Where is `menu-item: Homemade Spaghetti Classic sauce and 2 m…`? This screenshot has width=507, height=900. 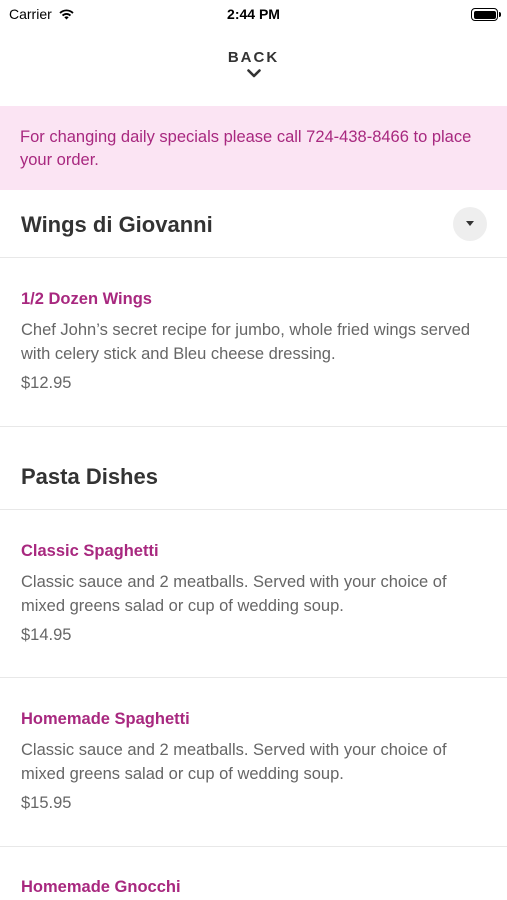 menu-item: Homemade Spaghetti Classic sauce and 2 m… is located at coordinates (256, 761).